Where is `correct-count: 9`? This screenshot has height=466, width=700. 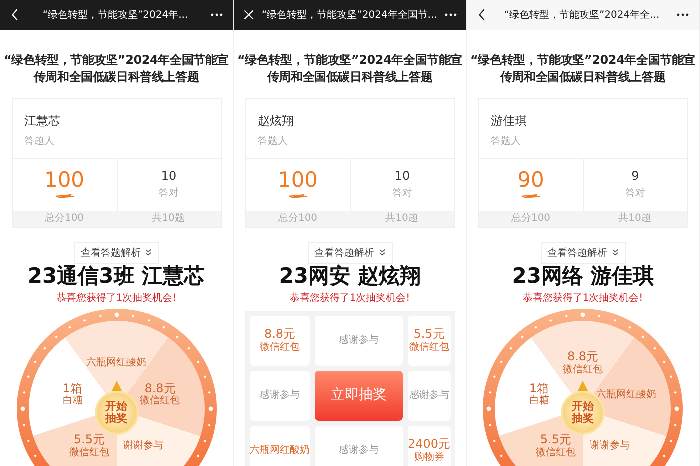 correct-count: 9 is located at coordinates (636, 176).